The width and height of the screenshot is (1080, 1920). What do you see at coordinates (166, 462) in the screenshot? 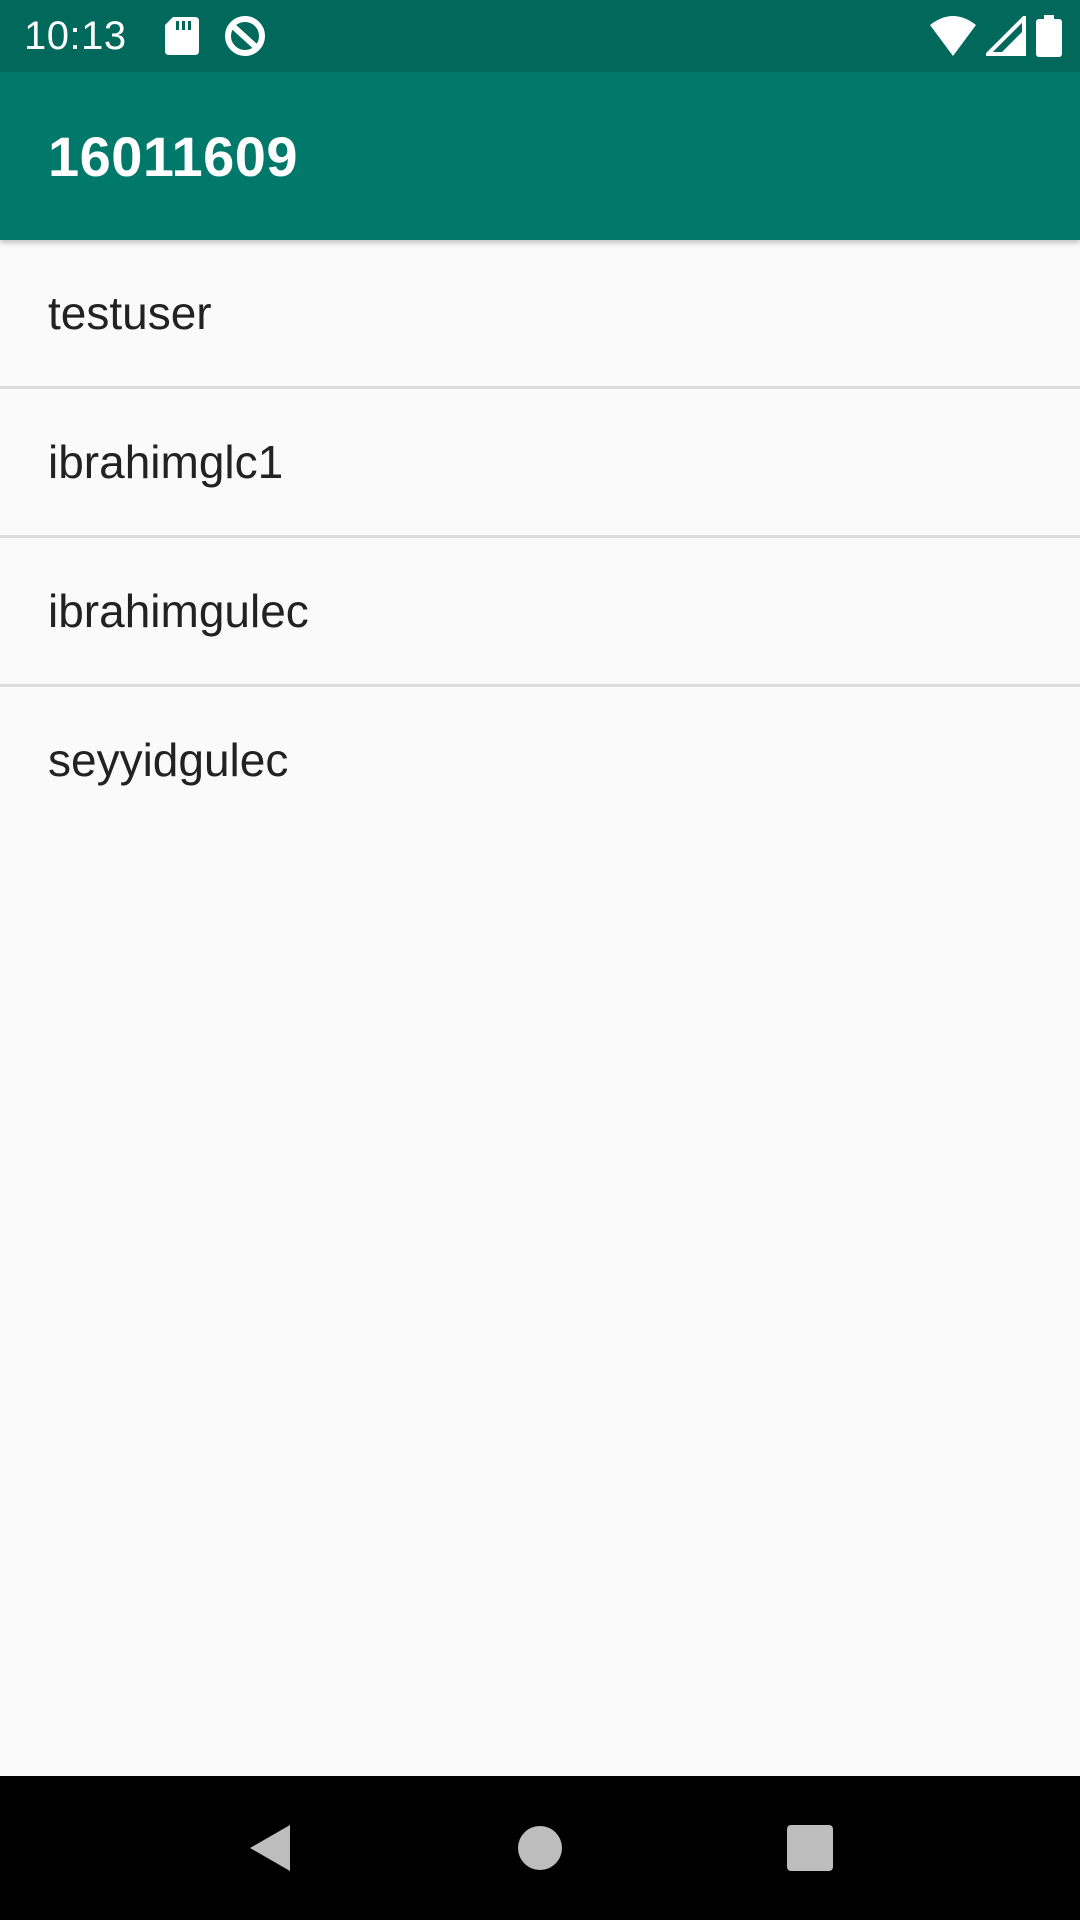
I see `list-item-label: ibrahimglc1` at bounding box center [166, 462].